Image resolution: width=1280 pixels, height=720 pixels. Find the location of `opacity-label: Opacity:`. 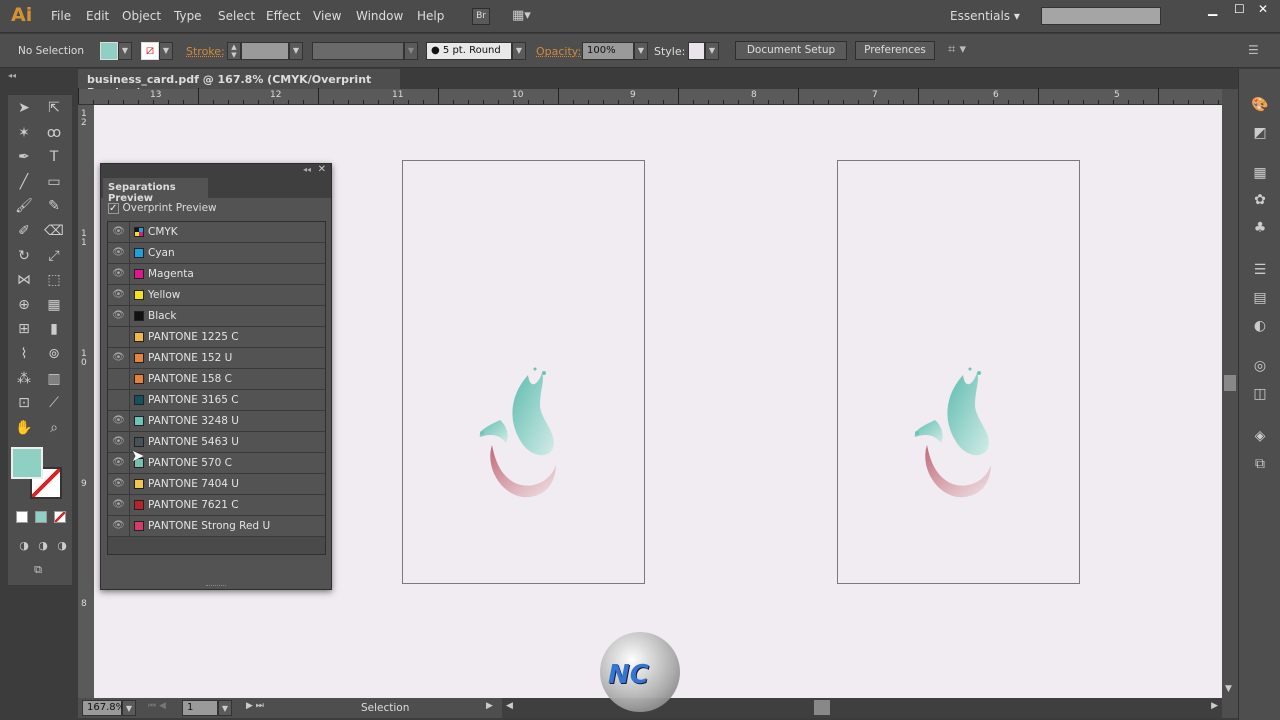

opacity-label: Opacity: is located at coordinates (558, 51).